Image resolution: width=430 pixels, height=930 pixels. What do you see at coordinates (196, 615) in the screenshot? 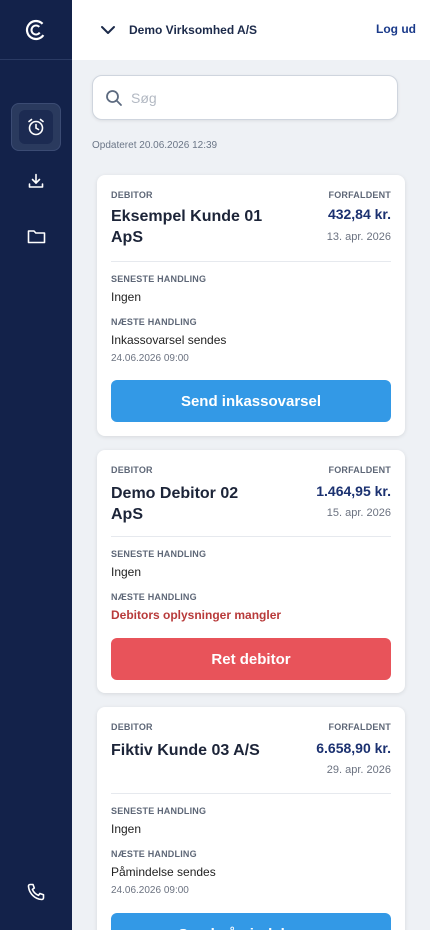
I see `next-action-warning: Debitors oplysninger mangler` at bounding box center [196, 615].